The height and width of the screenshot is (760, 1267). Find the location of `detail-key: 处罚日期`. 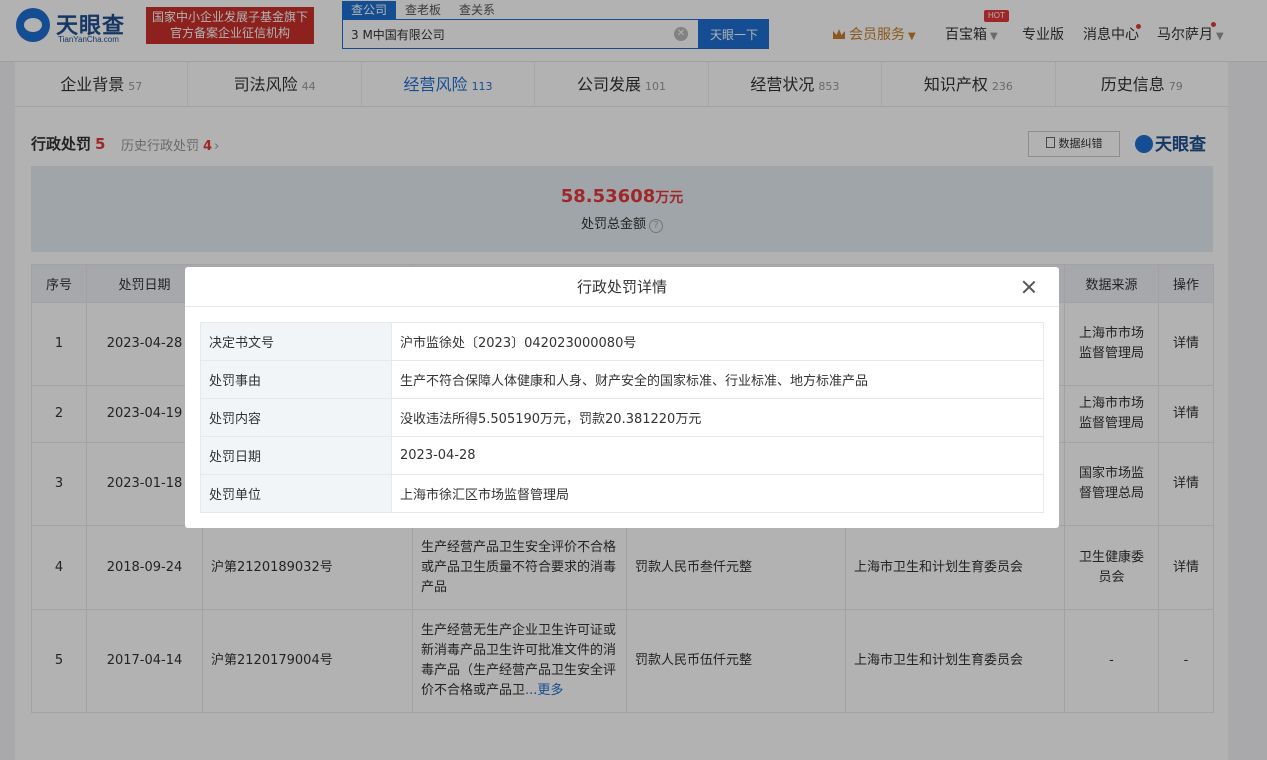

detail-key: 处罚日期 is located at coordinates (296, 455).